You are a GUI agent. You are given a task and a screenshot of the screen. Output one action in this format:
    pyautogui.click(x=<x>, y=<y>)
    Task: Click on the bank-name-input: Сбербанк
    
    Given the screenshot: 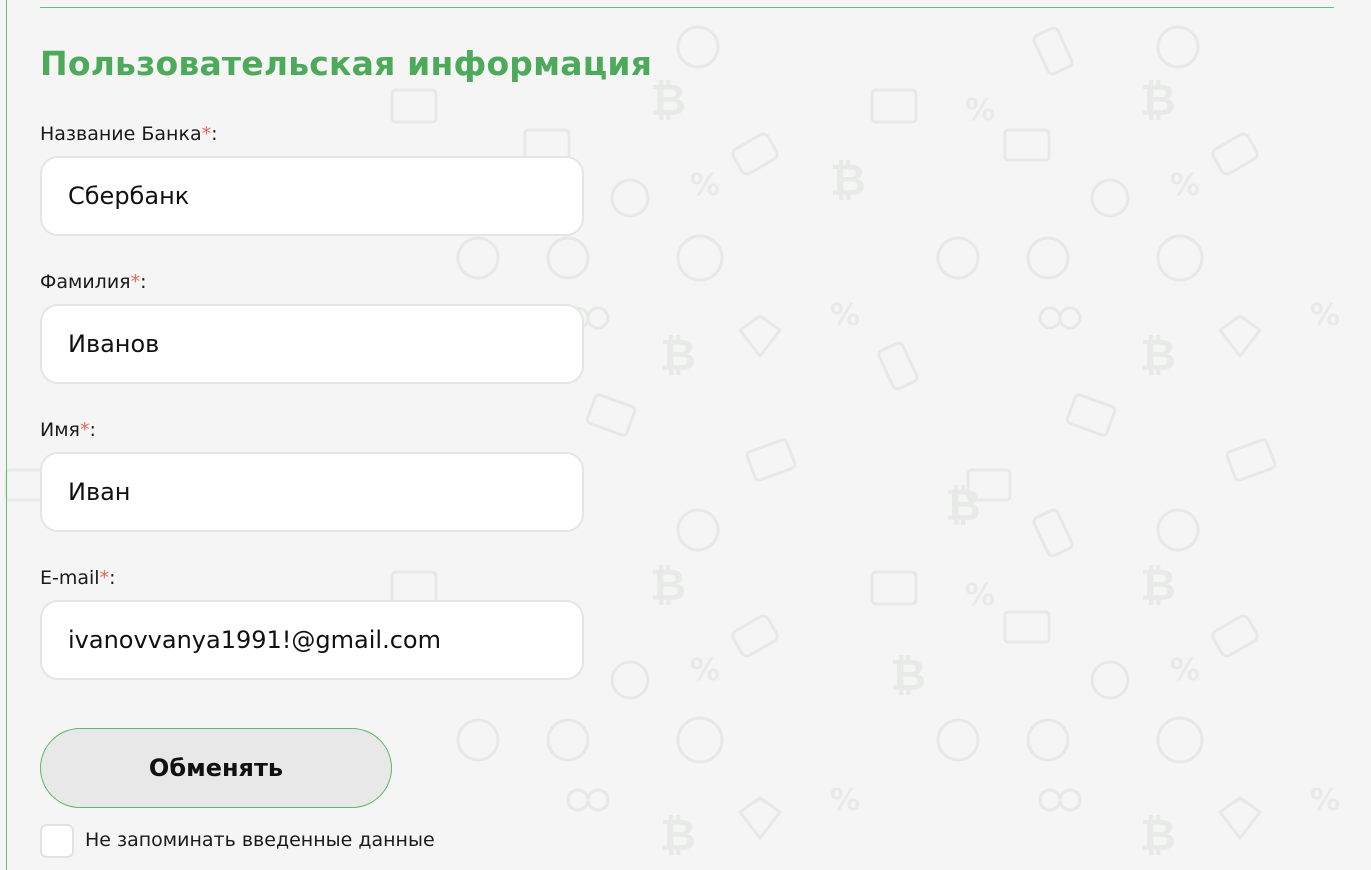 What is the action you would take?
    pyautogui.click(x=312, y=196)
    